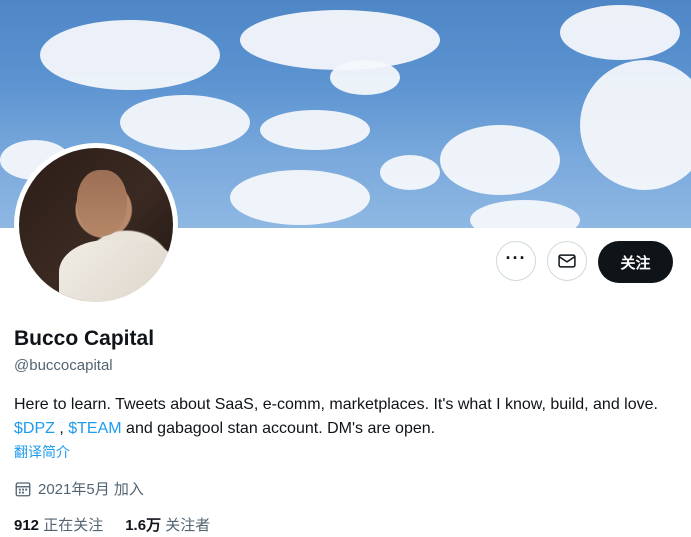  Describe the element at coordinates (102, 203) in the screenshot. I see `avatar-face-shape` at that location.